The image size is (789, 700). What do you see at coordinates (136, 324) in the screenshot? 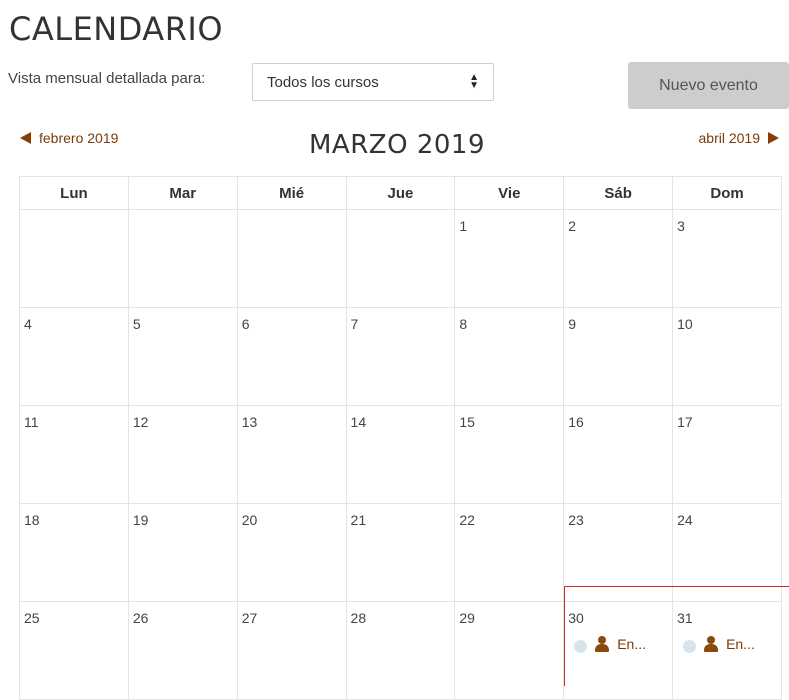
I see `day-number: 5` at bounding box center [136, 324].